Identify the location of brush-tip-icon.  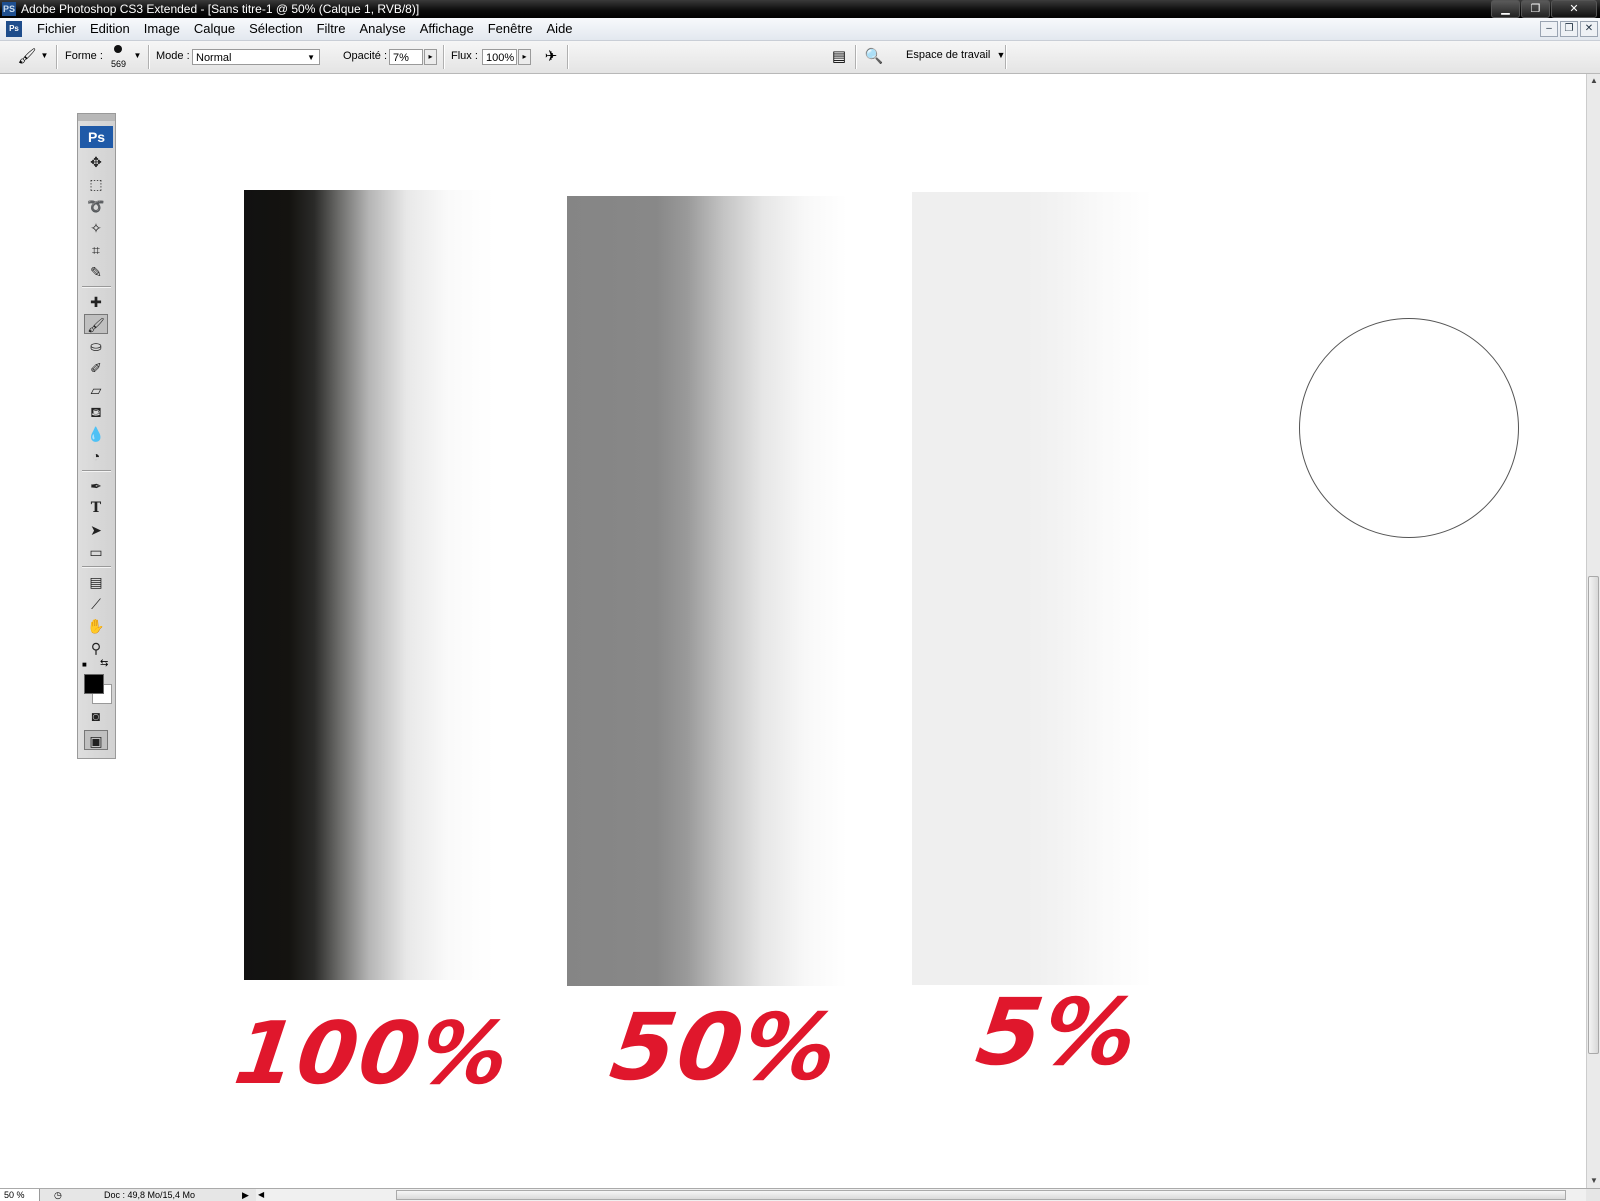
(118, 49).